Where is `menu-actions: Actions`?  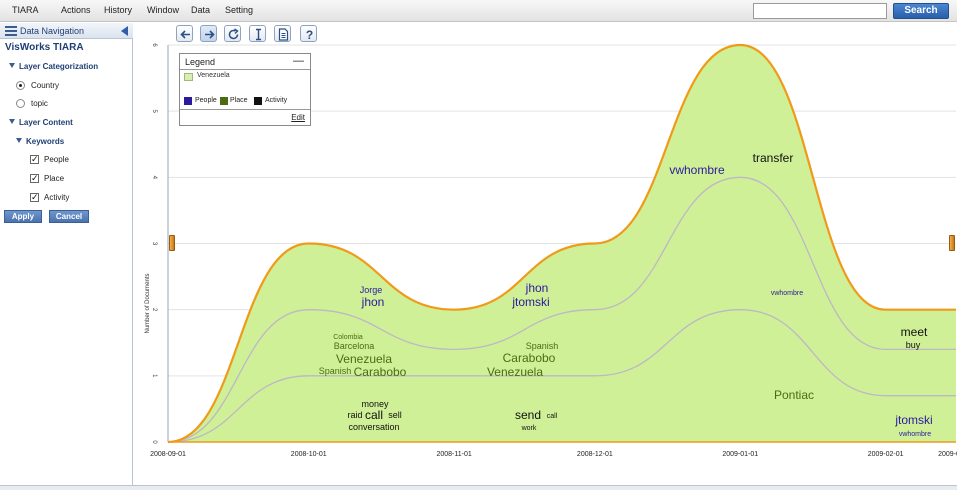 menu-actions: Actions is located at coordinates (76, 10).